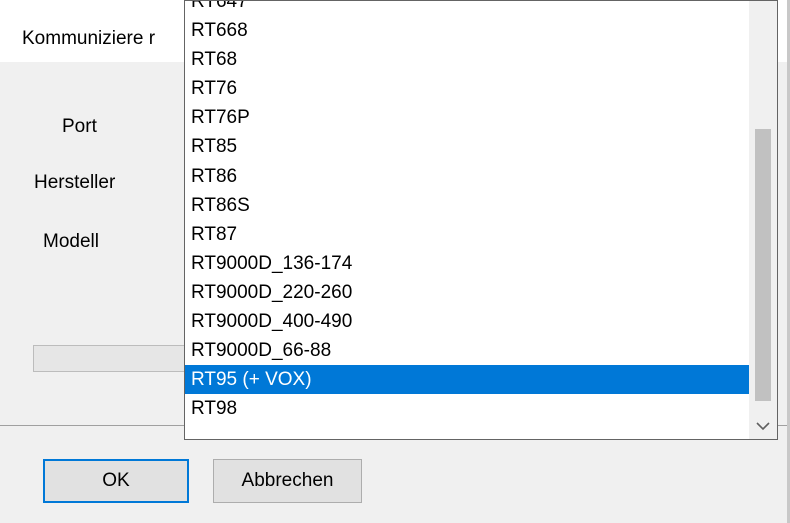 This screenshot has height=523, width=790. What do you see at coordinates (467, 350) in the screenshot?
I see `list-item: RT9000D_66-88` at bounding box center [467, 350].